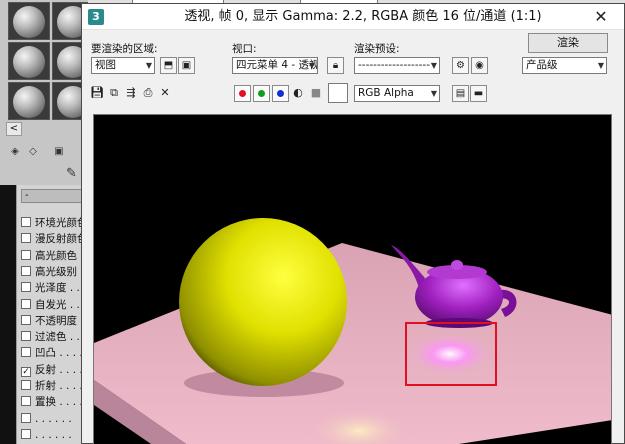 The width and height of the screenshot is (625, 444). I want to click on yellow-sphere, so click(263, 302).